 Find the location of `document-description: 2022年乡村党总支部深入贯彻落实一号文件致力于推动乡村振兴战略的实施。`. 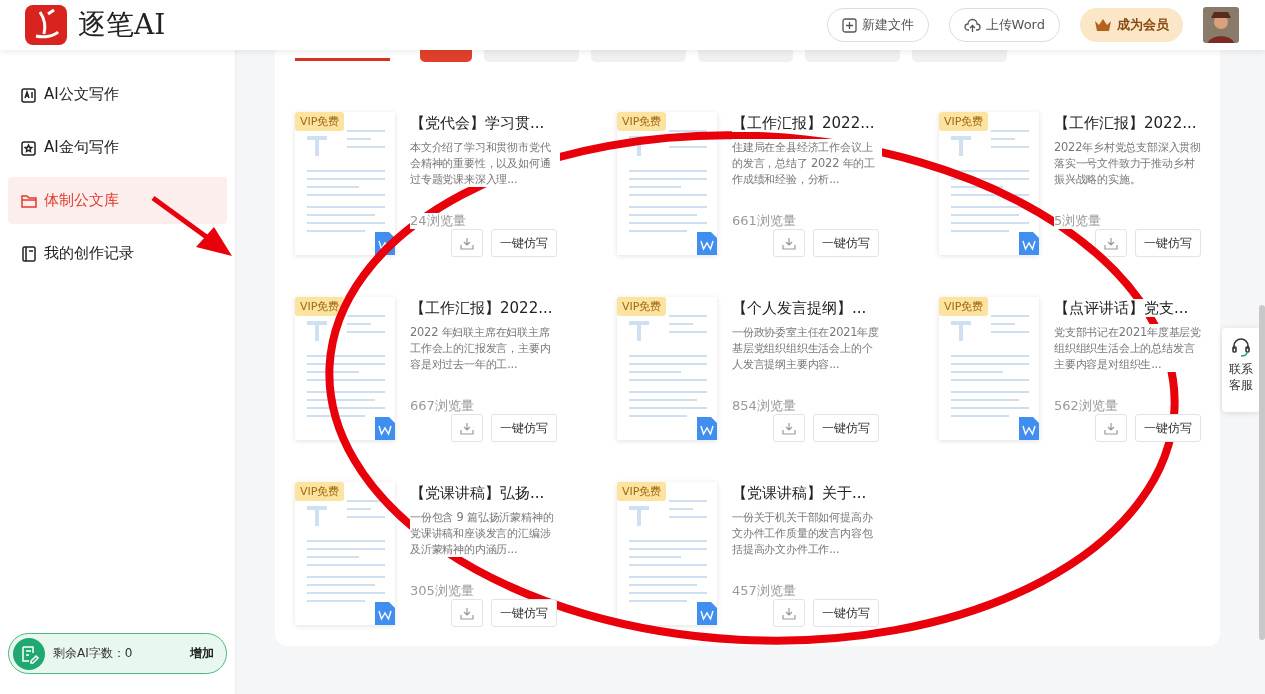

document-description: 2022年乡村党总支部深入贯彻落实一号文件致力于推动乡村振兴战略的实施。 is located at coordinates (1129, 163).